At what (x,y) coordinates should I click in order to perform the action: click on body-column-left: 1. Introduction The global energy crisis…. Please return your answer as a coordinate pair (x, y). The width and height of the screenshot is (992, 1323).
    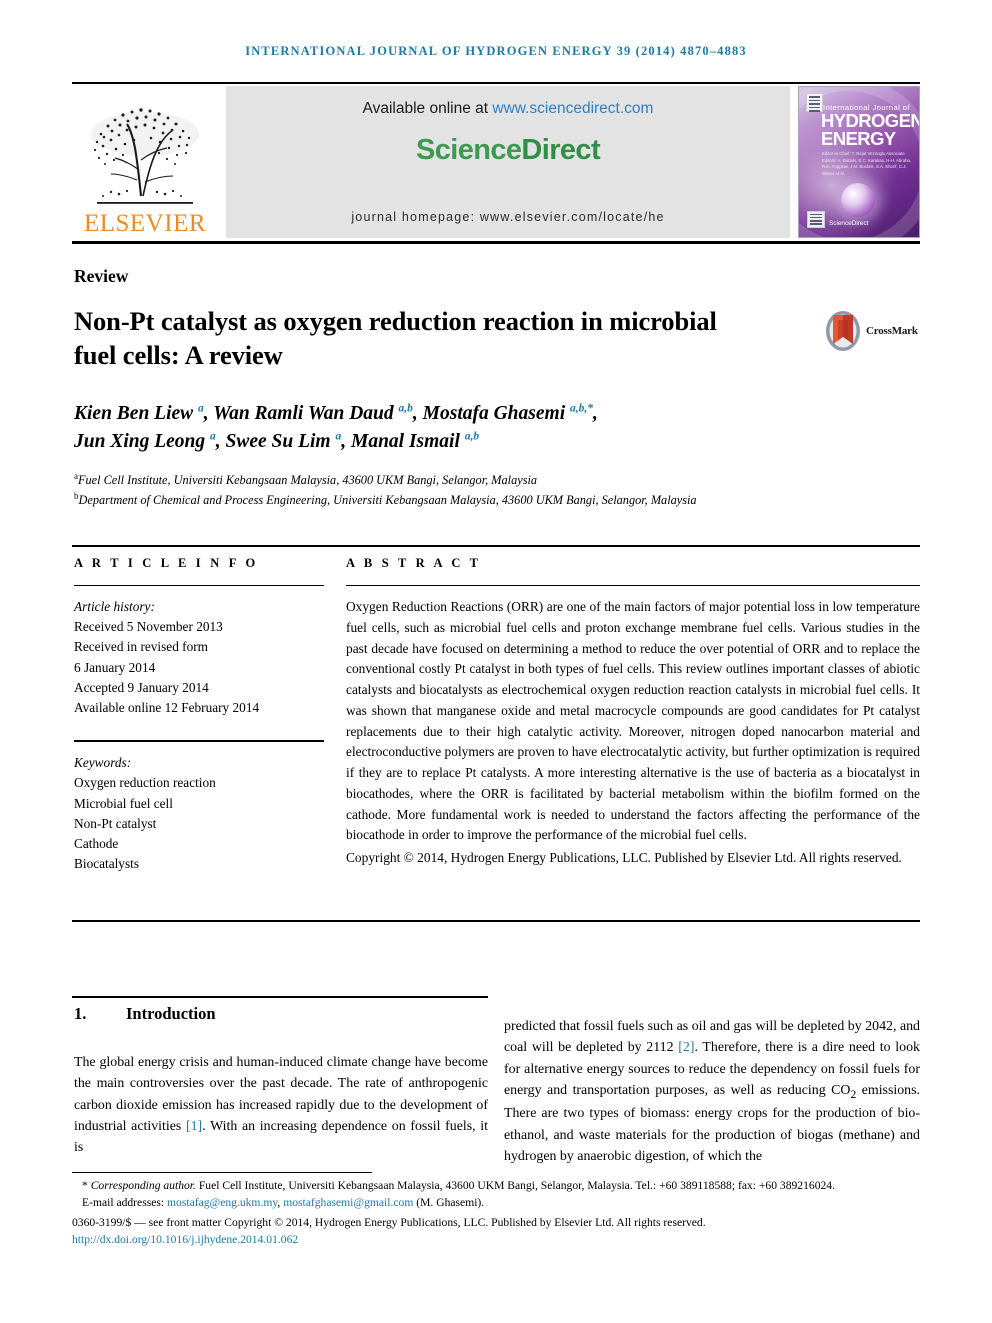
    Looking at the image, I should click on (281, 1080).